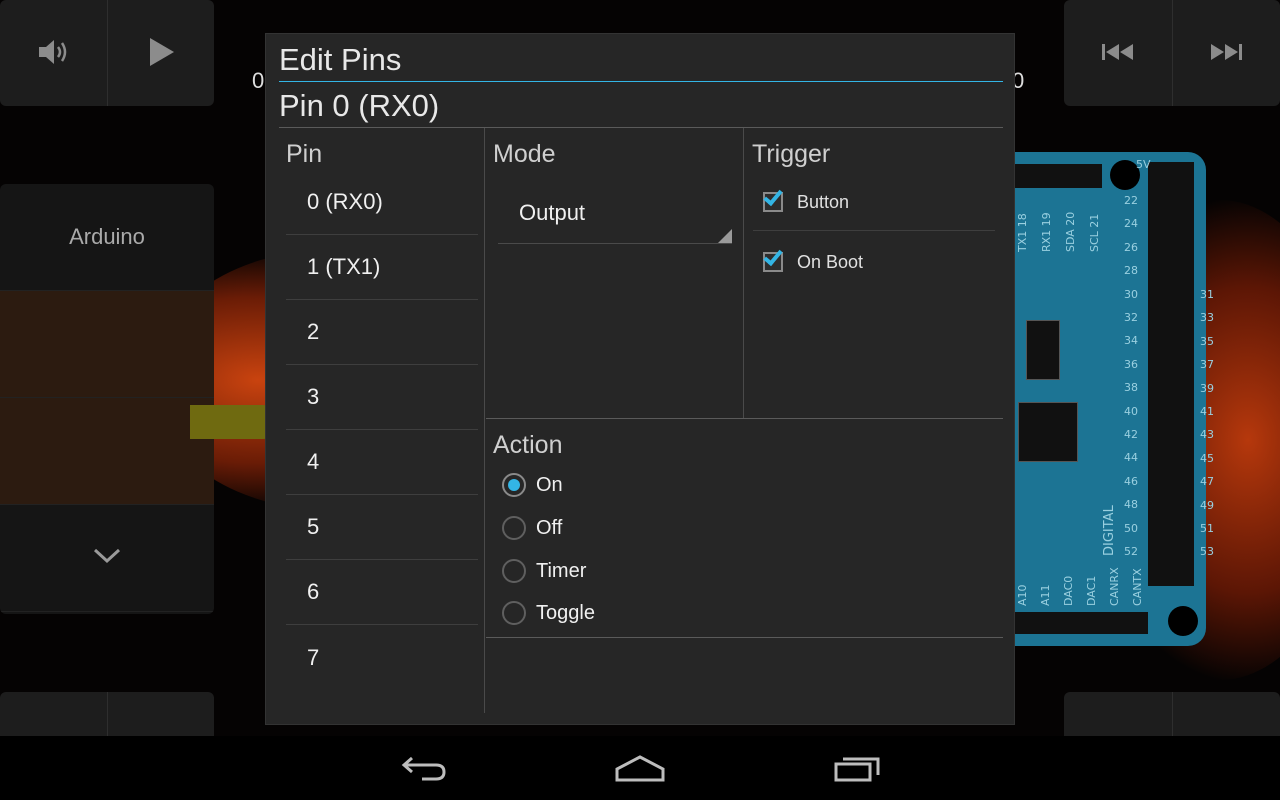  I want to click on home-icon, so click(640, 768).